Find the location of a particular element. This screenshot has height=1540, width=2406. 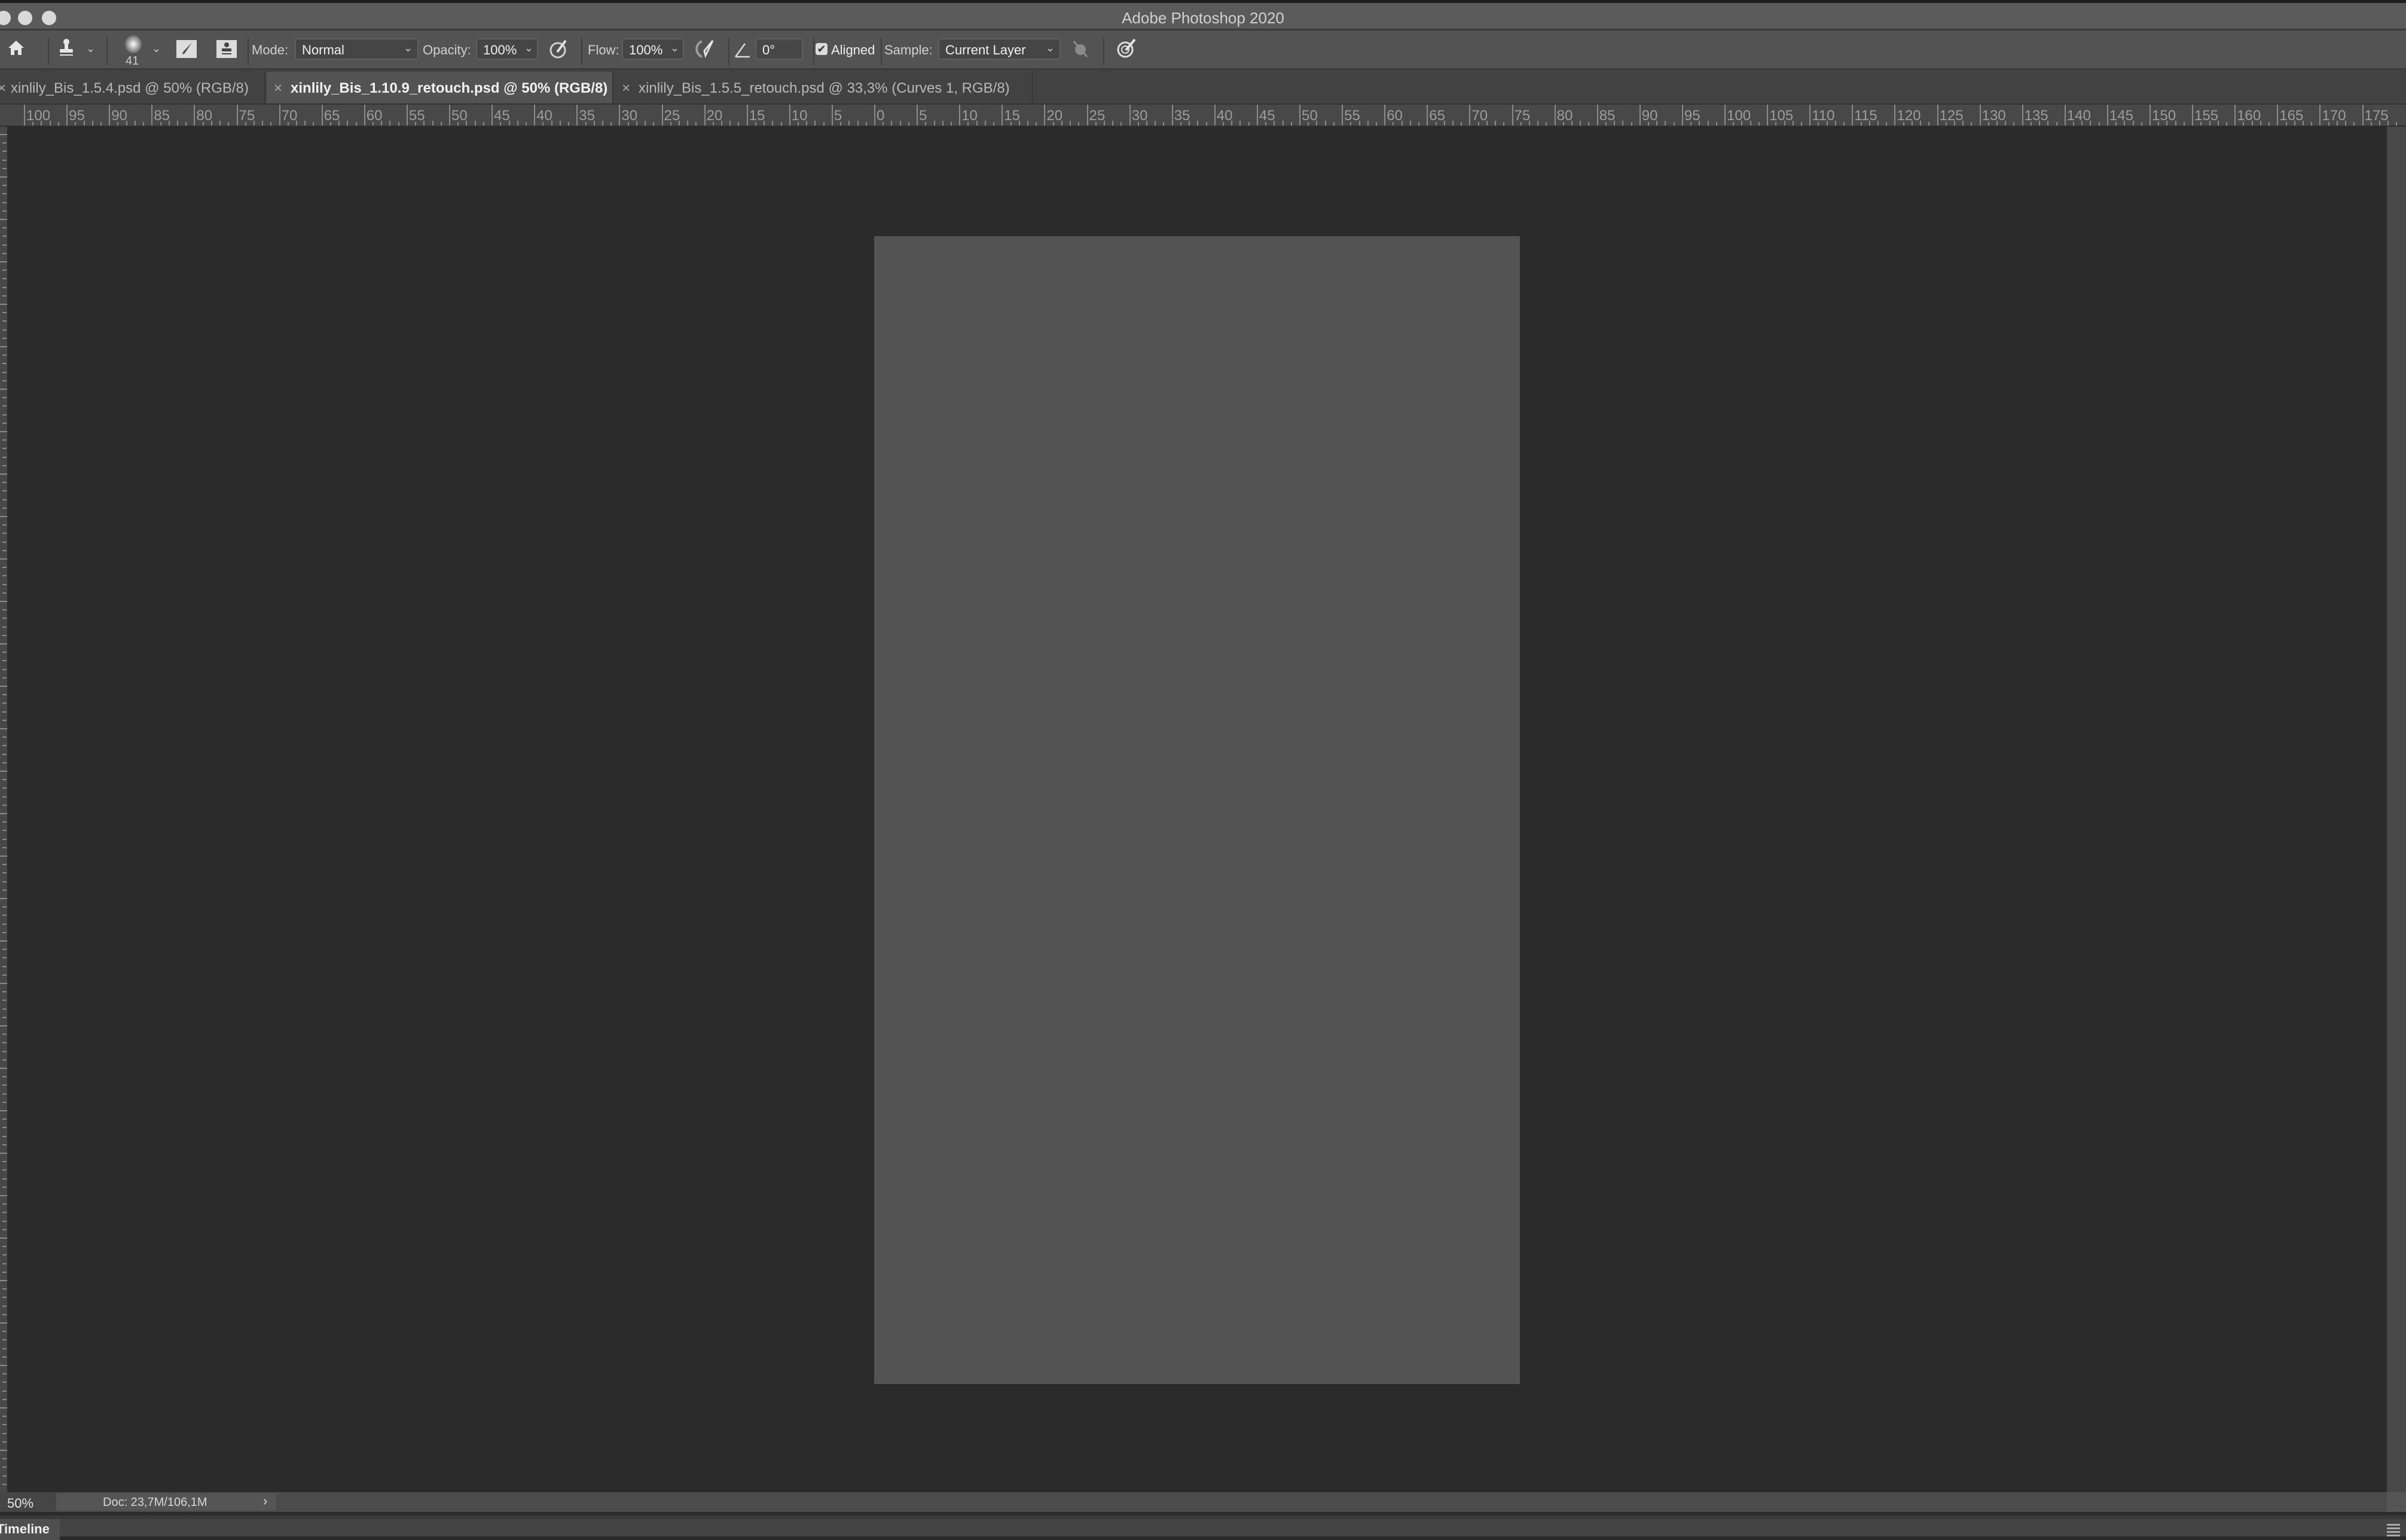

ruler-label: 55 is located at coordinates (1352, 116).